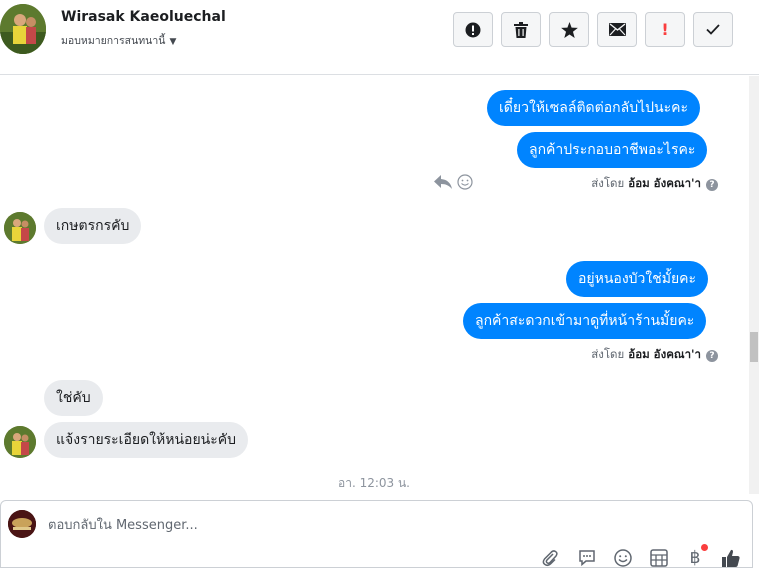 The height and width of the screenshot is (569, 759). I want to click on assign-conversation-dropdown: มอบหมายการสนทนานี้ ▼, so click(118, 40).